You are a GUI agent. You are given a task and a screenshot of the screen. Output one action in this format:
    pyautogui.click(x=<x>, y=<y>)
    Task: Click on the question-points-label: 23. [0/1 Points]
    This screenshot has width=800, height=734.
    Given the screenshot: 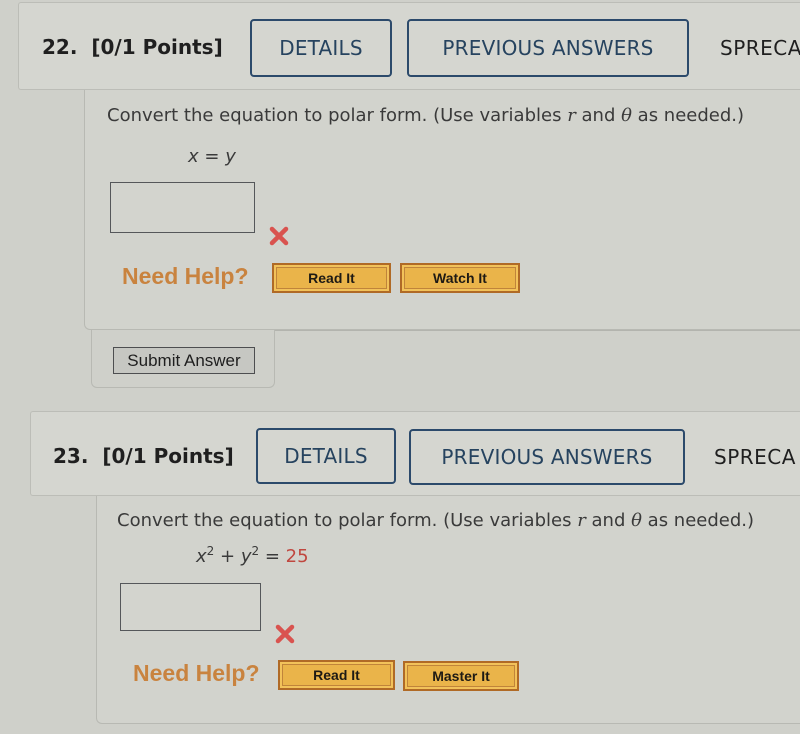 What is the action you would take?
    pyautogui.click(x=143, y=456)
    